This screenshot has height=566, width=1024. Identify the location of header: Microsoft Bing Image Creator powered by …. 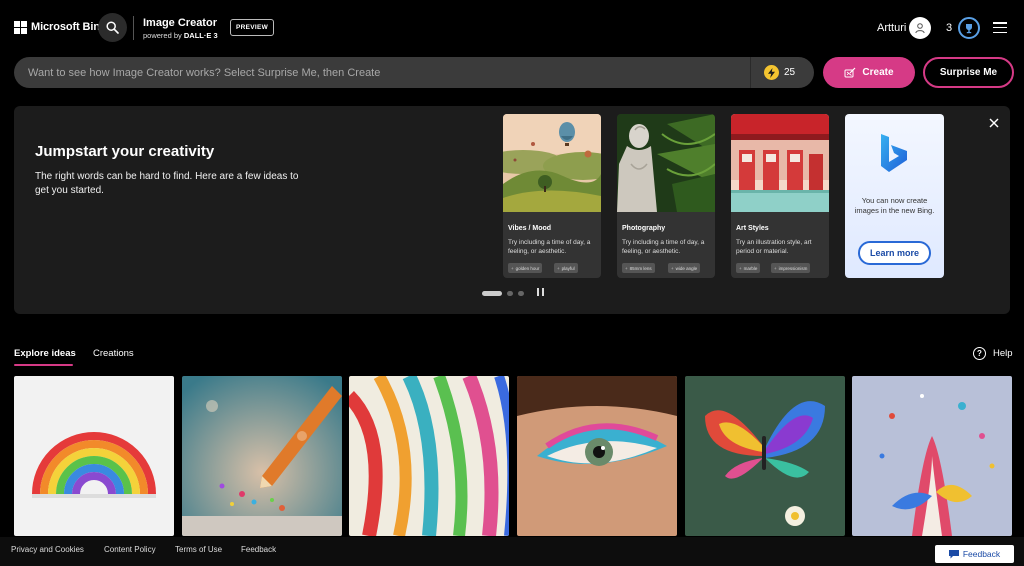
(512, 28).